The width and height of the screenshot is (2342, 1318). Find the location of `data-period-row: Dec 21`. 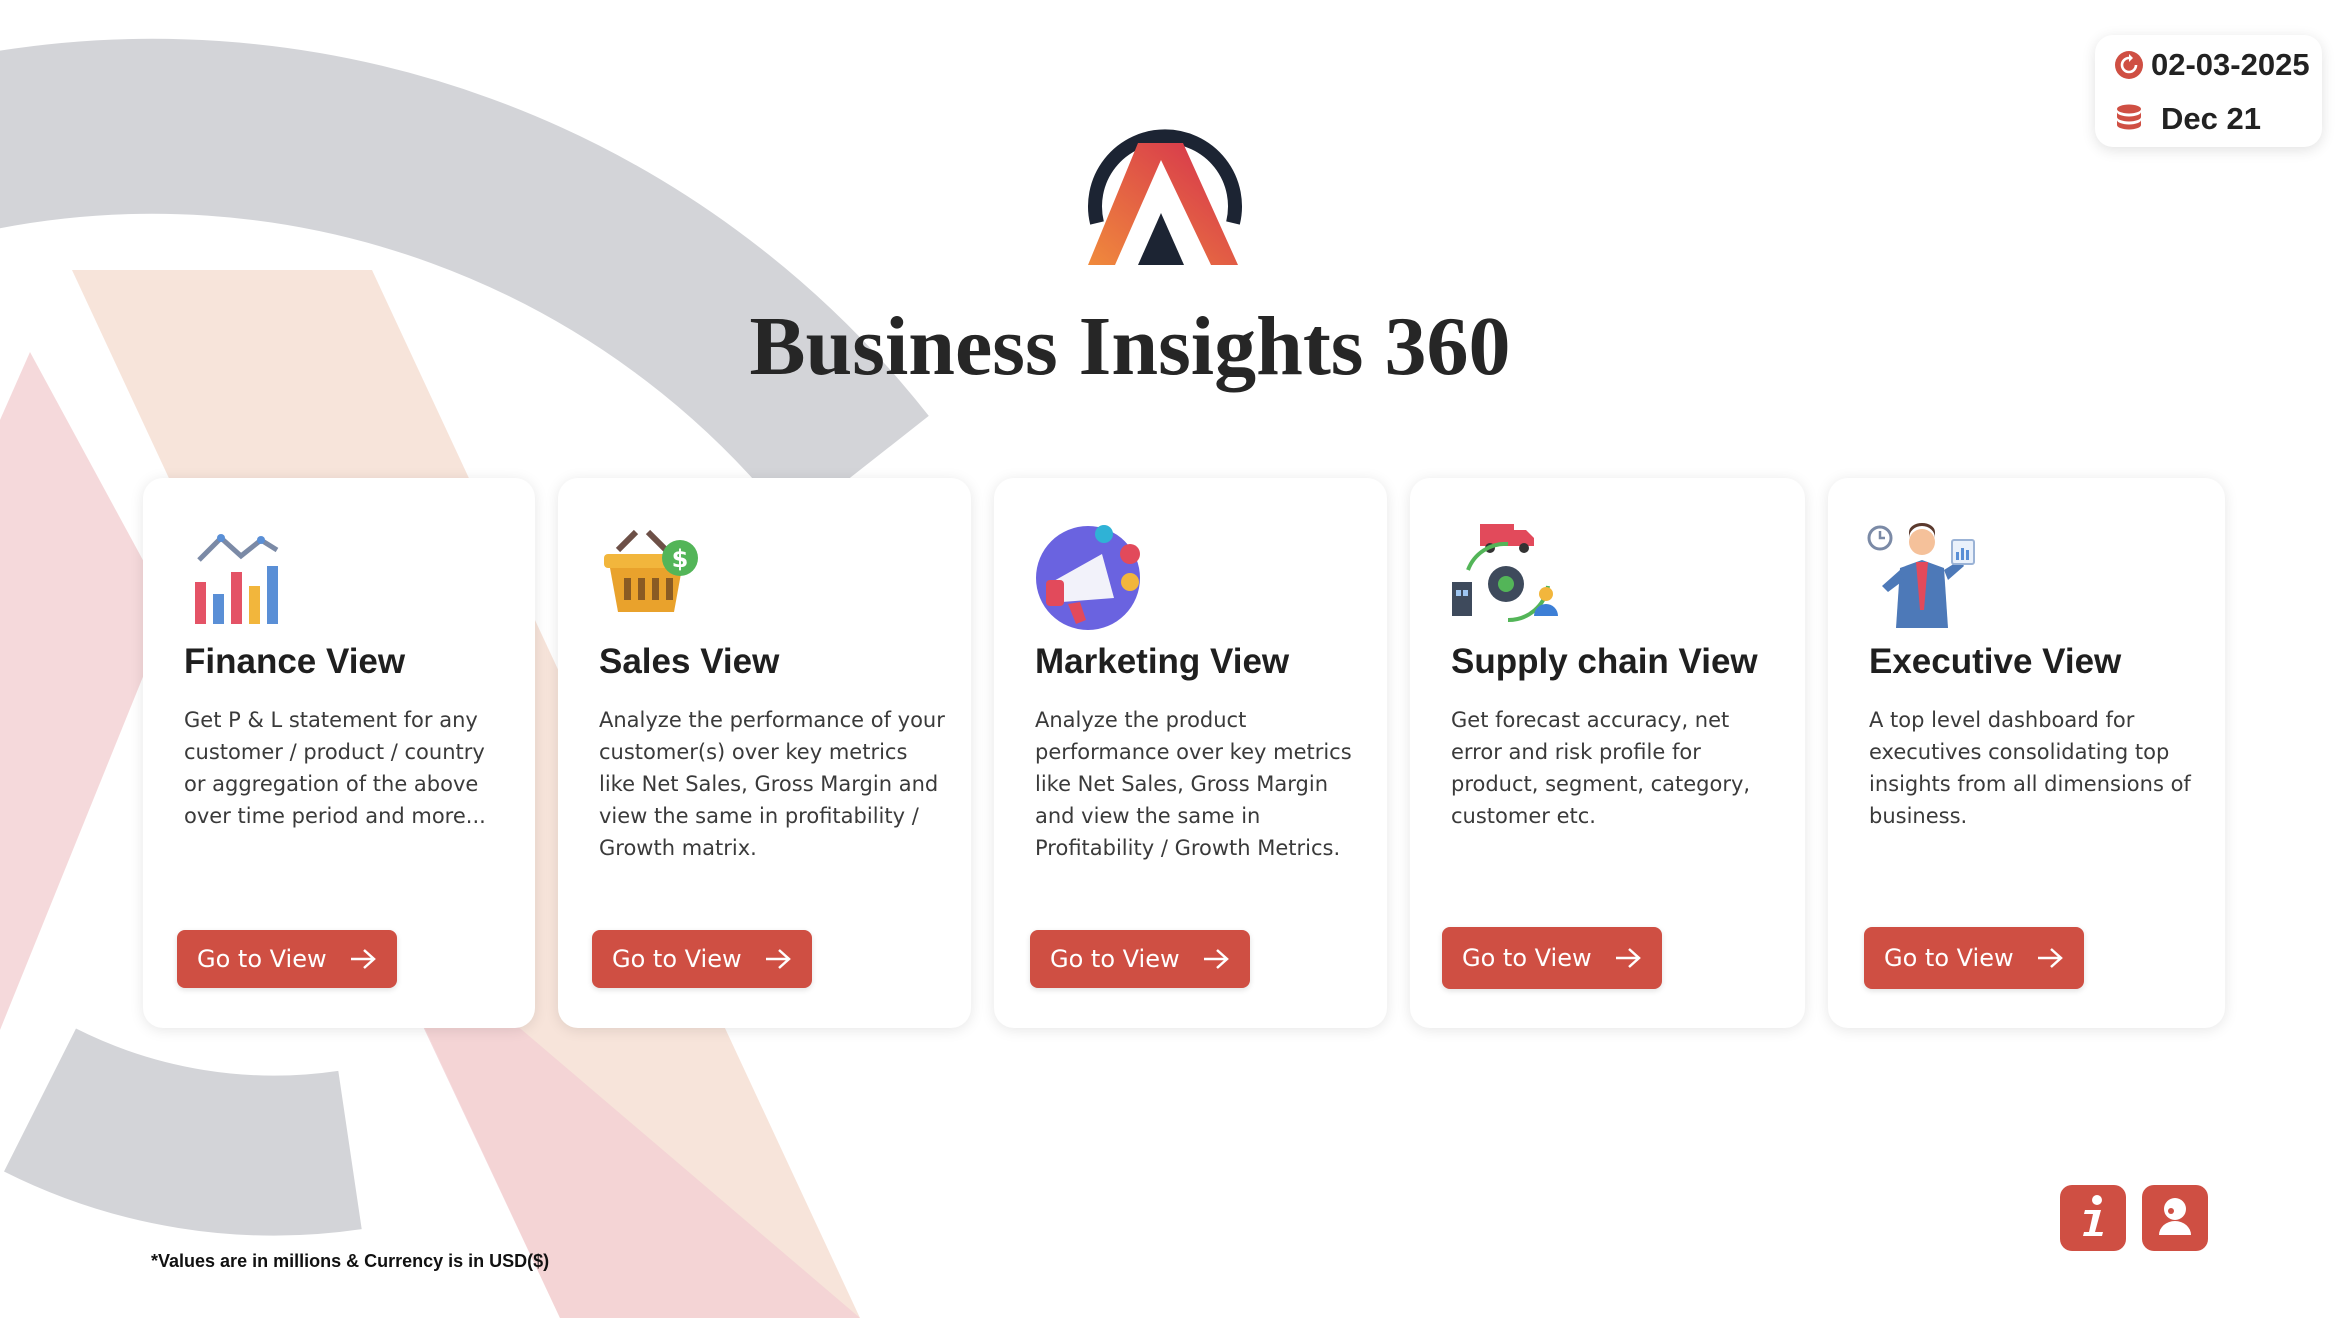

data-period-row: Dec 21 is located at coordinates (2187, 119).